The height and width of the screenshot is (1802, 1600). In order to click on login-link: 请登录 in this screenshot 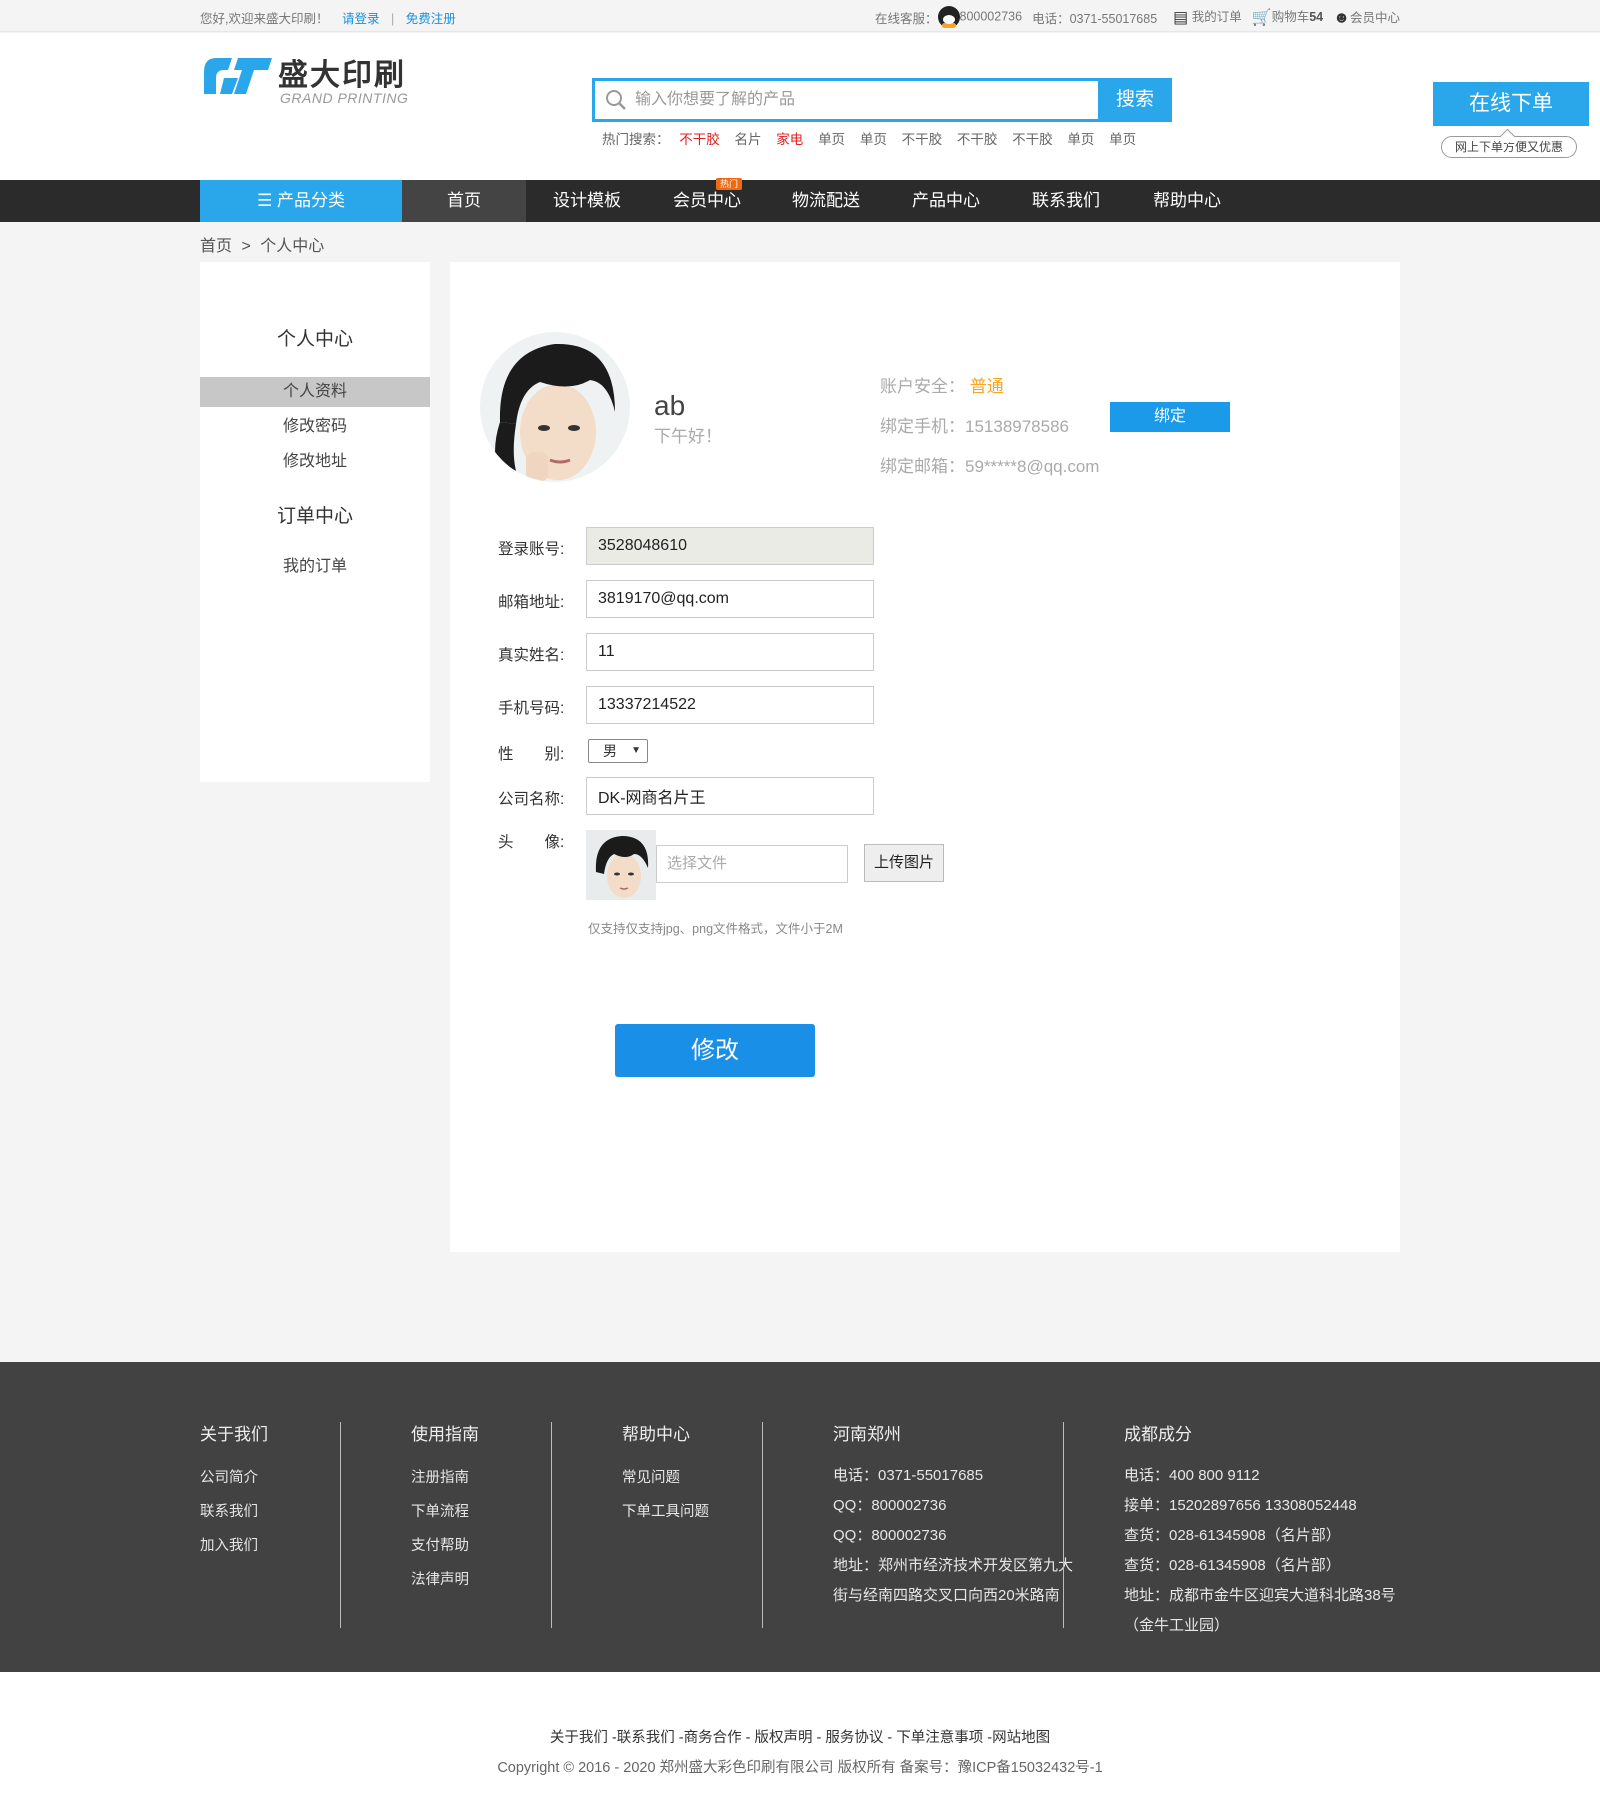, I will do `click(361, 19)`.